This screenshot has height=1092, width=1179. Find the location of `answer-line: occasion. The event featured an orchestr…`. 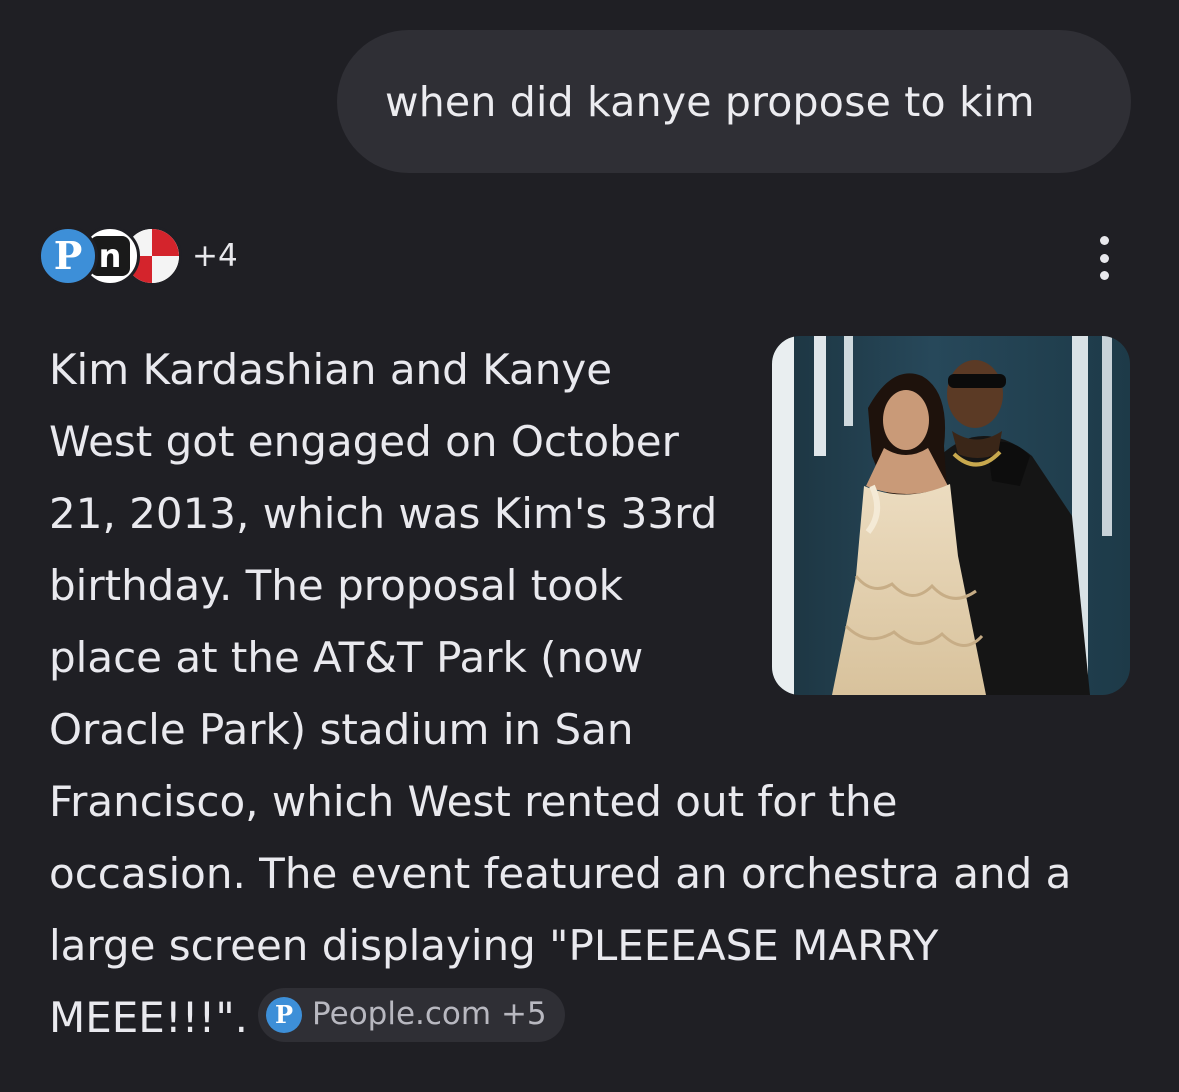

answer-line: occasion. The event featured an orchestr… is located at coordinates (560, 873).